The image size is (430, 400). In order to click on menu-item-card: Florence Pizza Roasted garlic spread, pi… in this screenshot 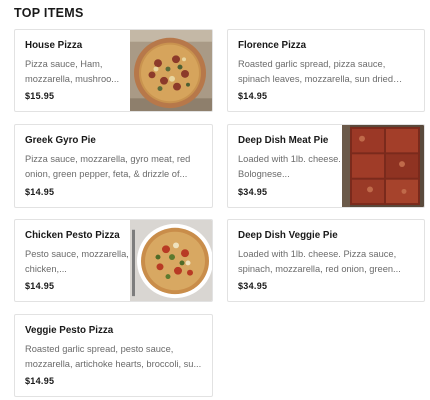, I will do `click(326, 70)`.